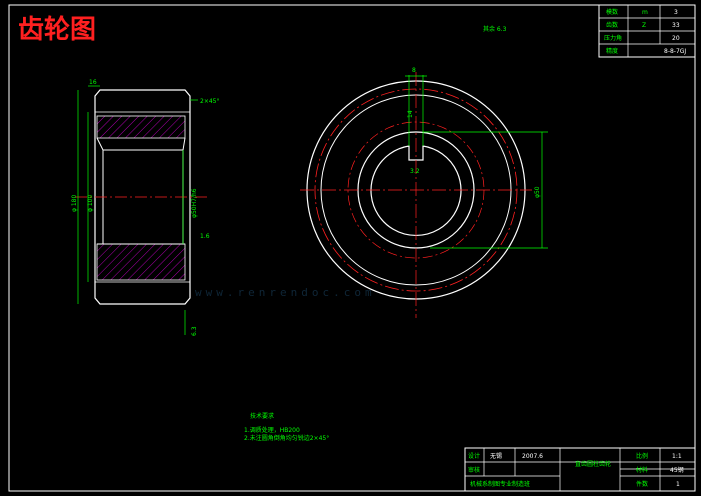  What do you see at coordinates (415, 171) in the screenshot?
I see `dim-key-roughness: 3.2` at bounding box center [415, 171].